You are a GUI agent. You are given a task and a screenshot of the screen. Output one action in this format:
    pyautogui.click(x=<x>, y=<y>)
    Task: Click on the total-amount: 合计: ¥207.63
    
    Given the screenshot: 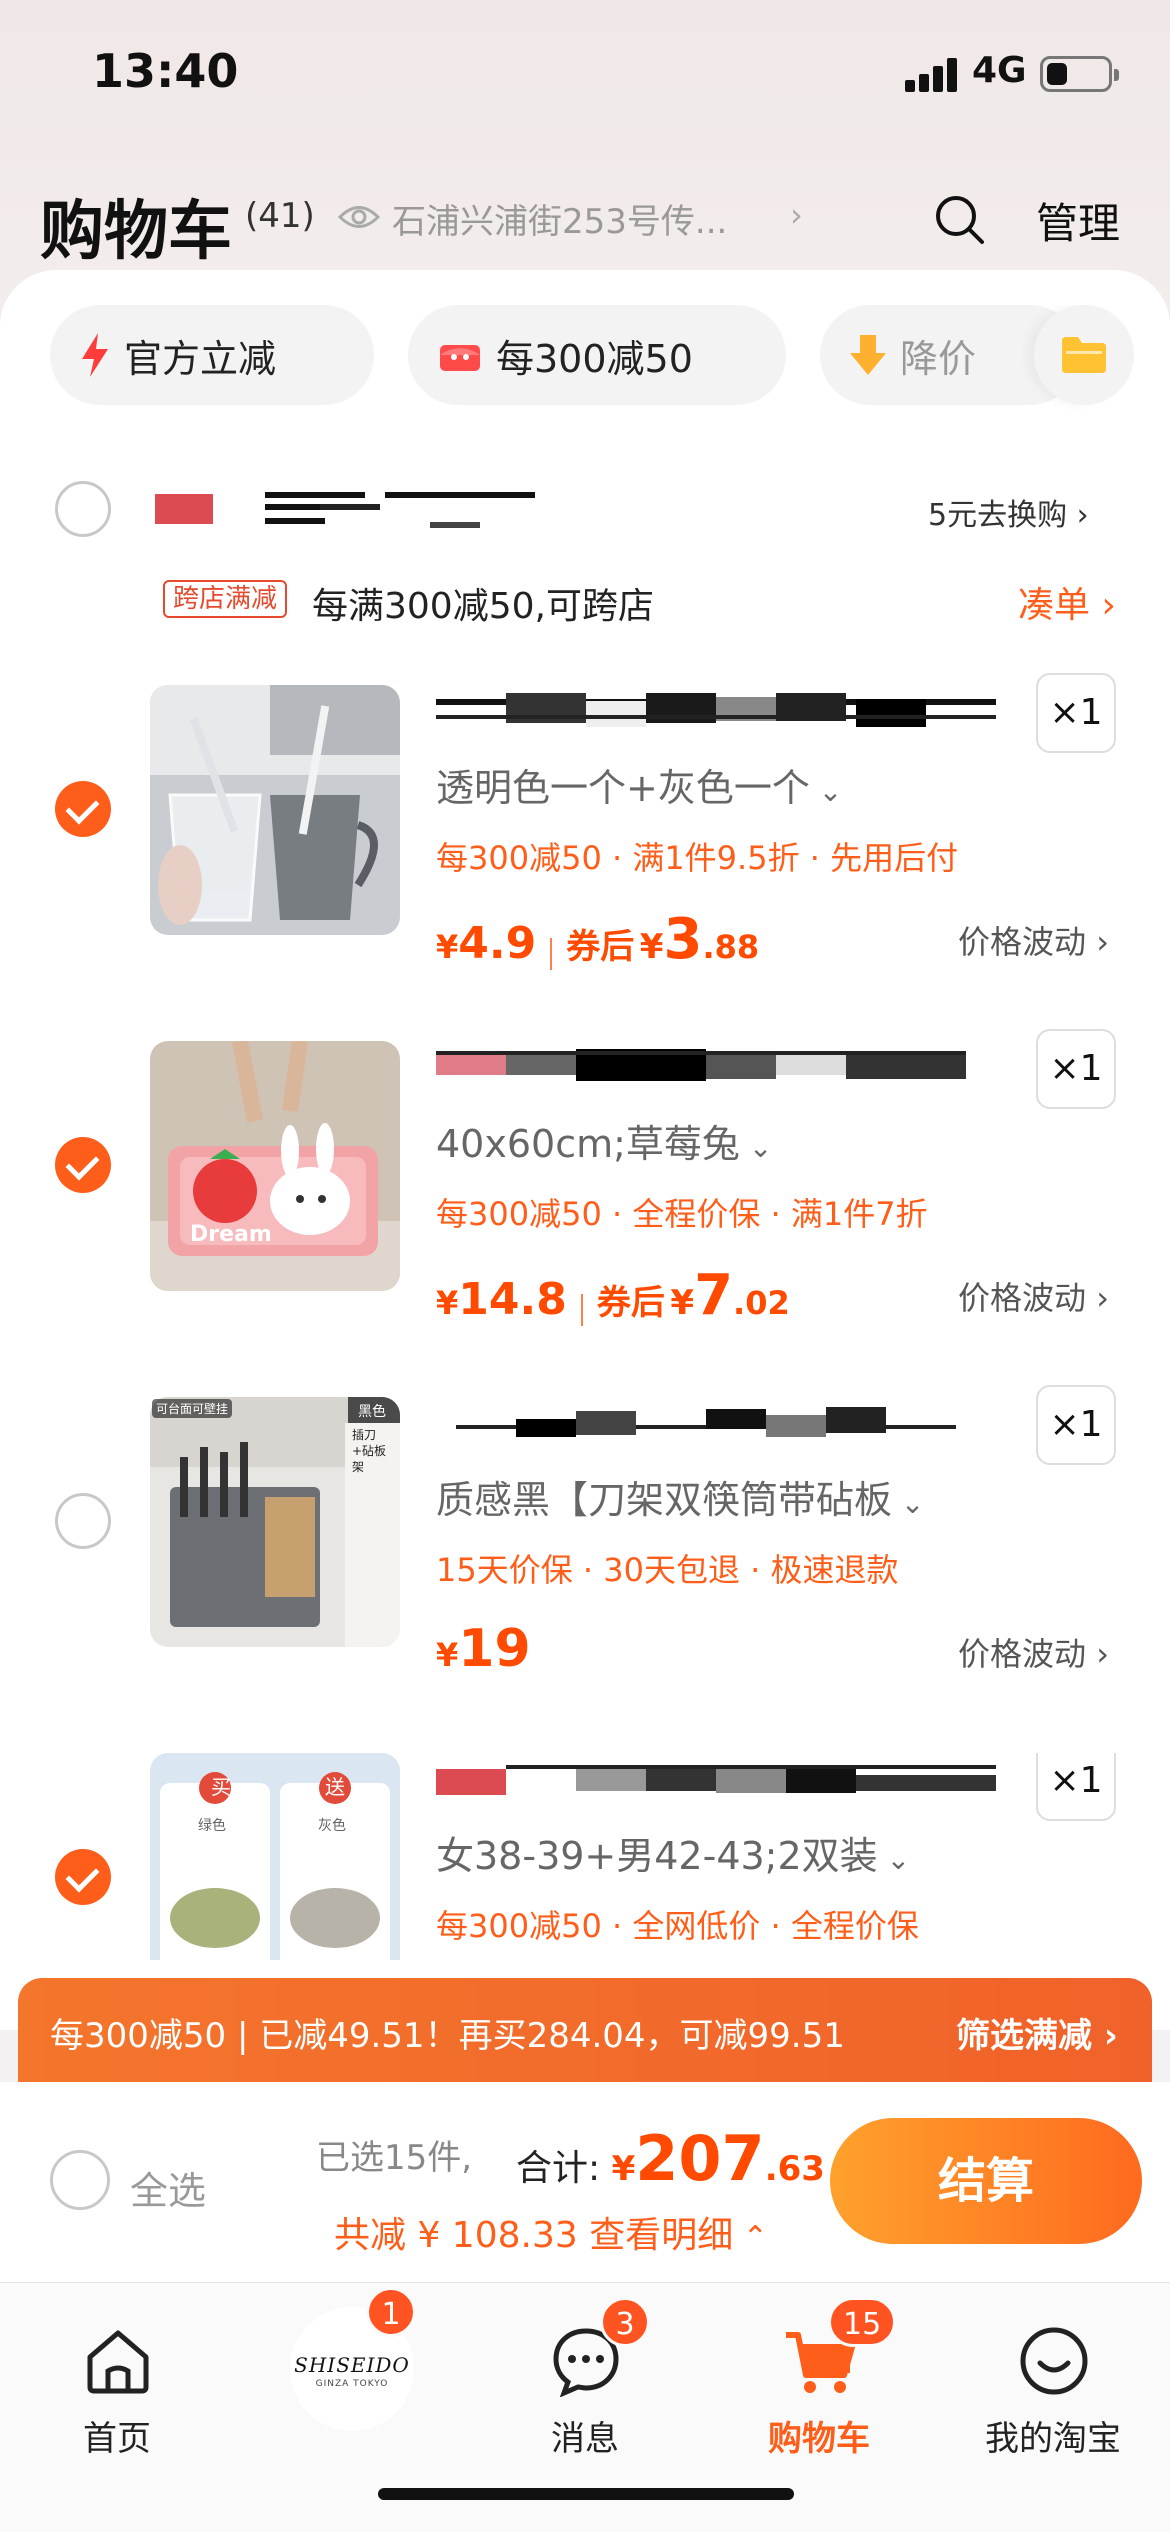 What is the action you would take?
    pyautogui.click(x=670, y=2158)
    